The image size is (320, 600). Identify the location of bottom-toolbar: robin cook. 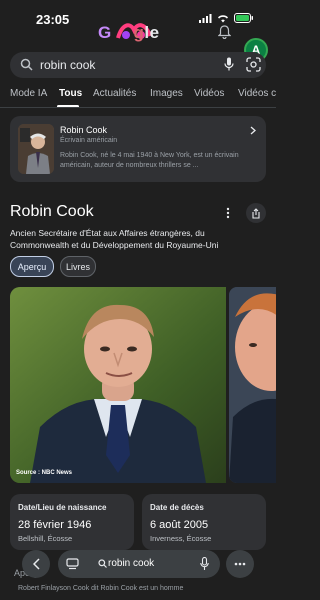
(138, 564).